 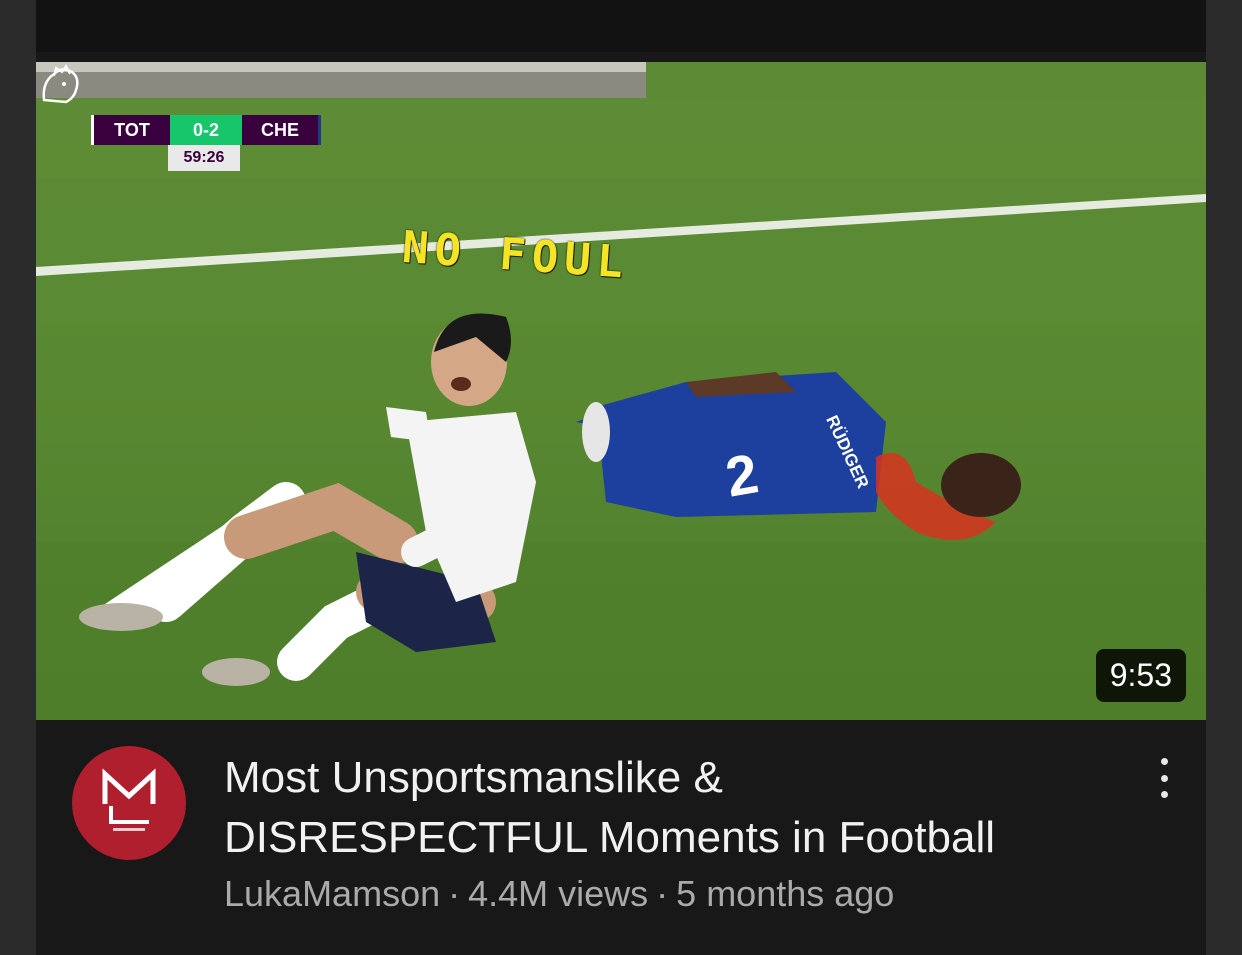 I want to click on kebab-menu-icon, so click(x=1164, y=778).